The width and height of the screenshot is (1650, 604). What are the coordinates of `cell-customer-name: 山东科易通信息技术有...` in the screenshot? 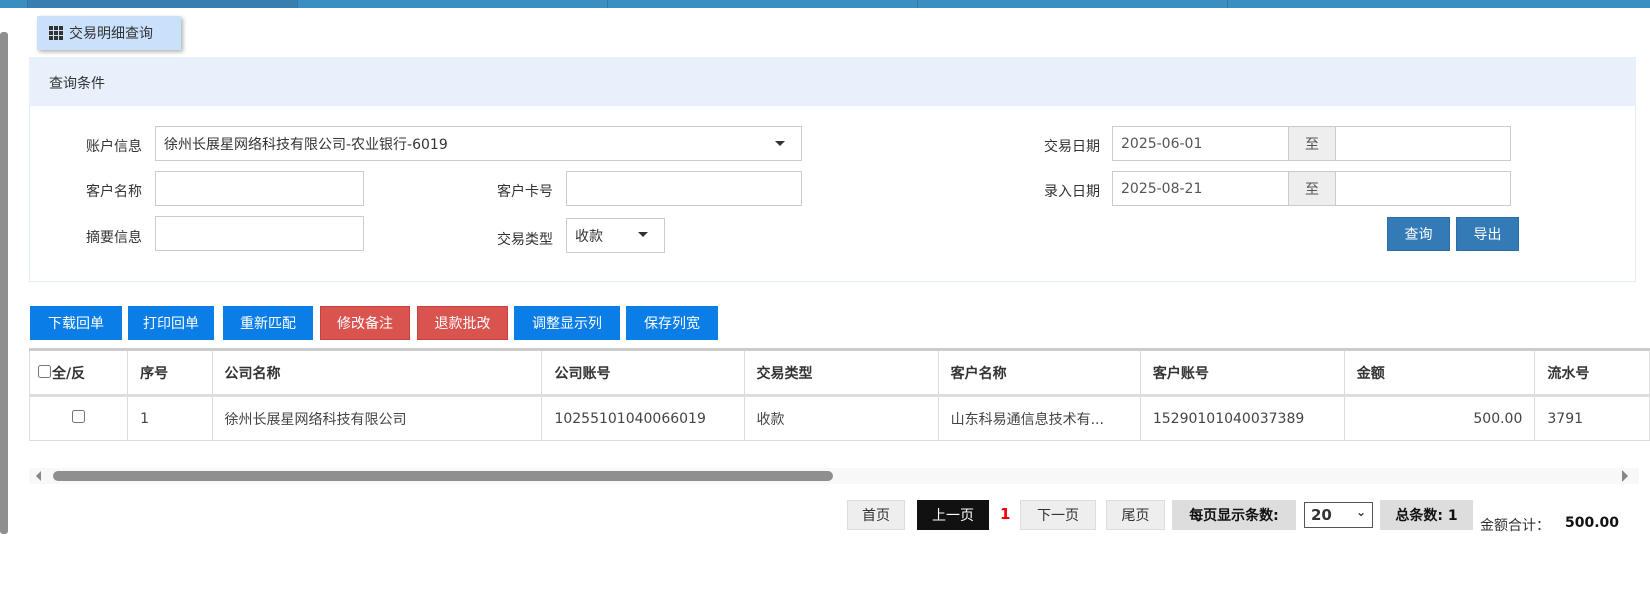 It's located at (1039, 418).